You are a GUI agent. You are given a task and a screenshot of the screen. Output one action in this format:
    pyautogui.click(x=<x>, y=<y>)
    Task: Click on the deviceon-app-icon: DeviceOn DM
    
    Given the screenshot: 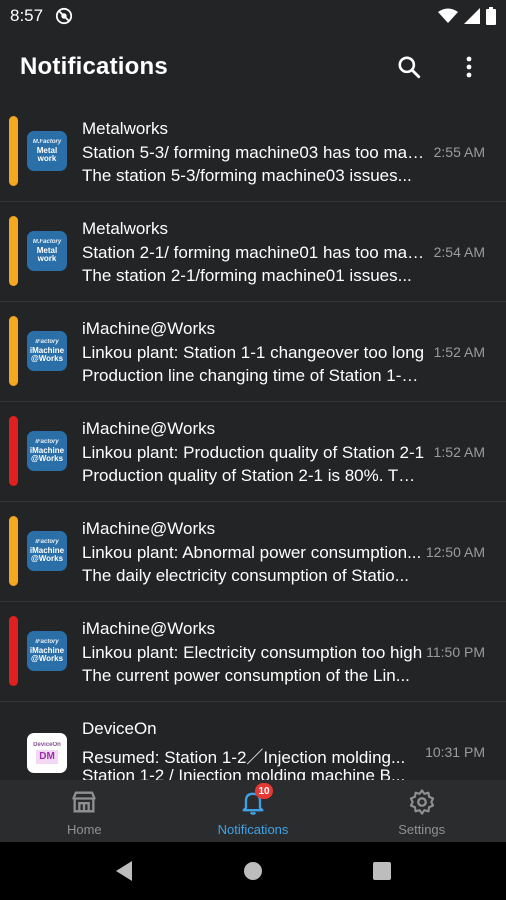 What is the action you would take?
    pyautogui.click(x=47, y=753)
    